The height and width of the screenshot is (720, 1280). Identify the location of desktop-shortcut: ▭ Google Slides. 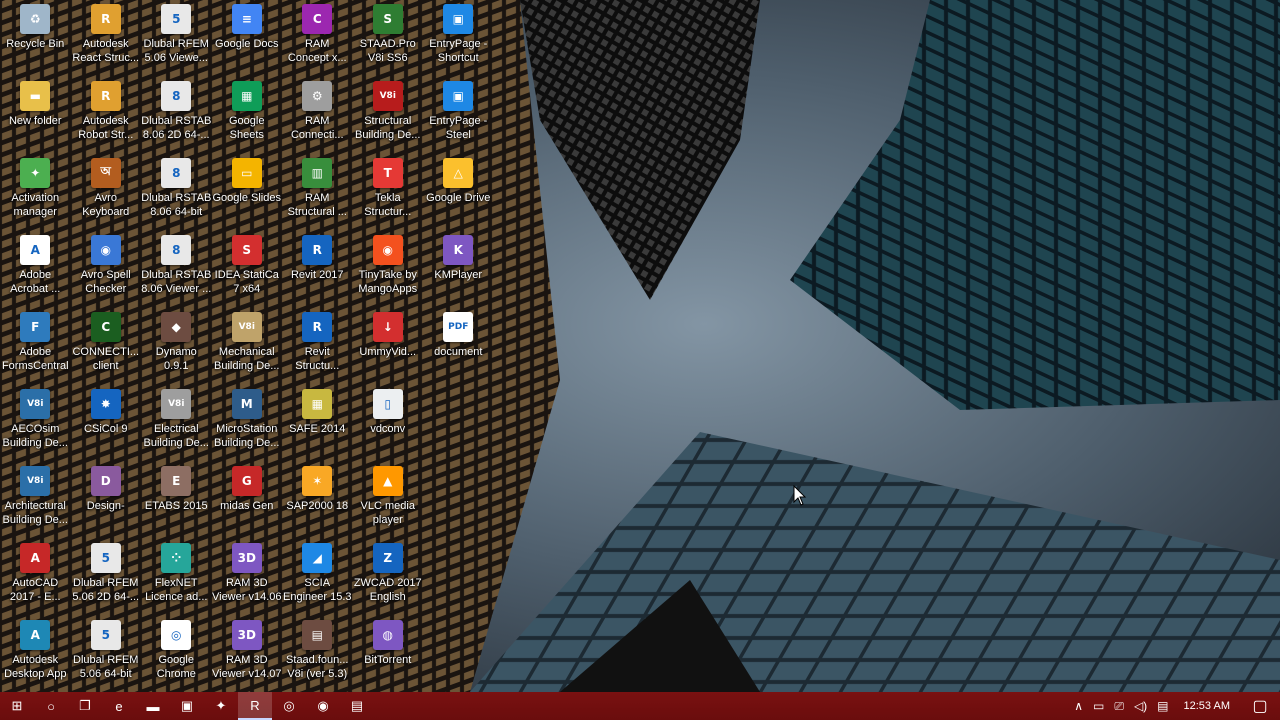
(247, 192).